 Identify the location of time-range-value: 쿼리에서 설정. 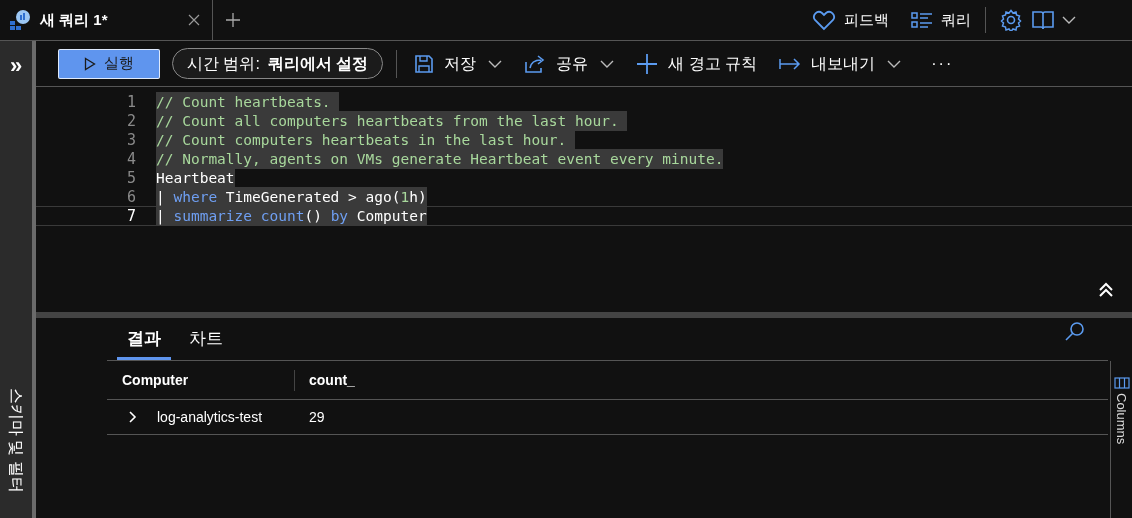
(318, 63).